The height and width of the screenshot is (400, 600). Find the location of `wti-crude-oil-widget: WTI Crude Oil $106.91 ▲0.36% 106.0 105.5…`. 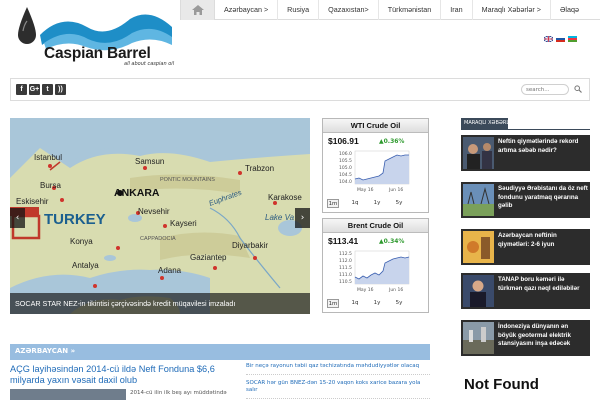

wti-crude-oil-widget: WTI Crude Oil $106.91 ▲0.36% 106.0 105.5… is located at coordinates (375, 165).